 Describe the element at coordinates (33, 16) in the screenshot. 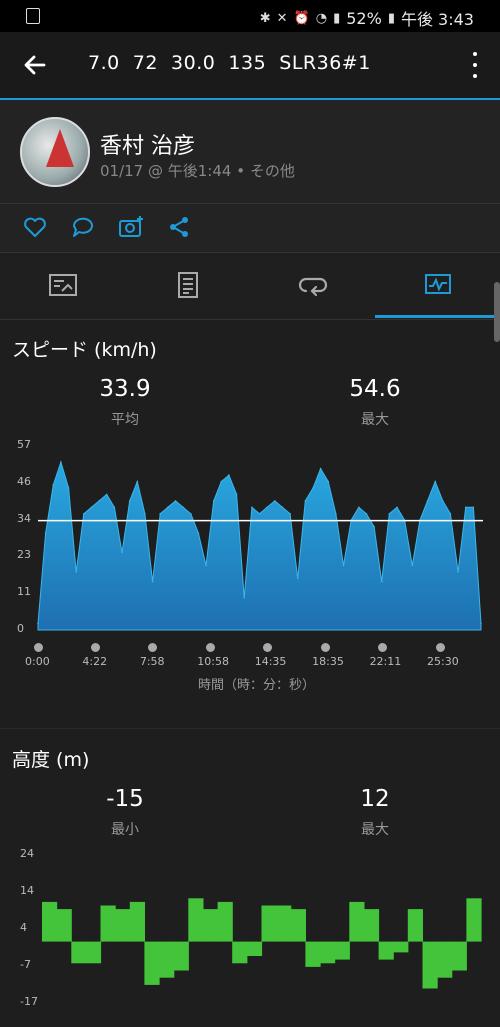

I see `notification-icon` at that location.